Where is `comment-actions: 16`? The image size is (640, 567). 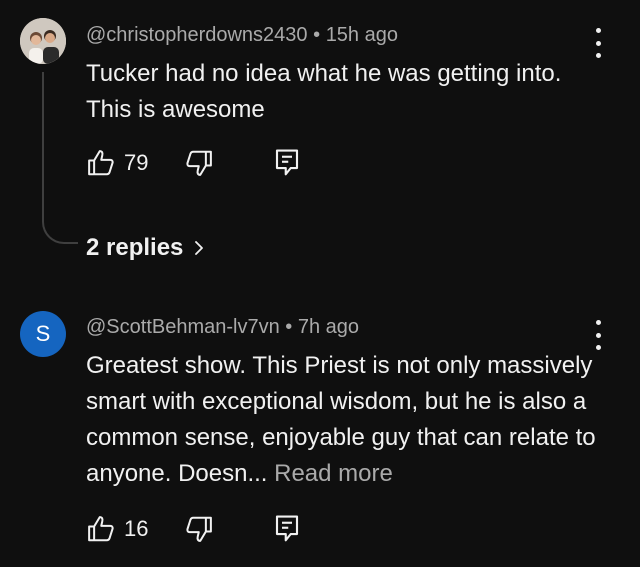 comment-actions: 16 is located at coordinates (206, 530).